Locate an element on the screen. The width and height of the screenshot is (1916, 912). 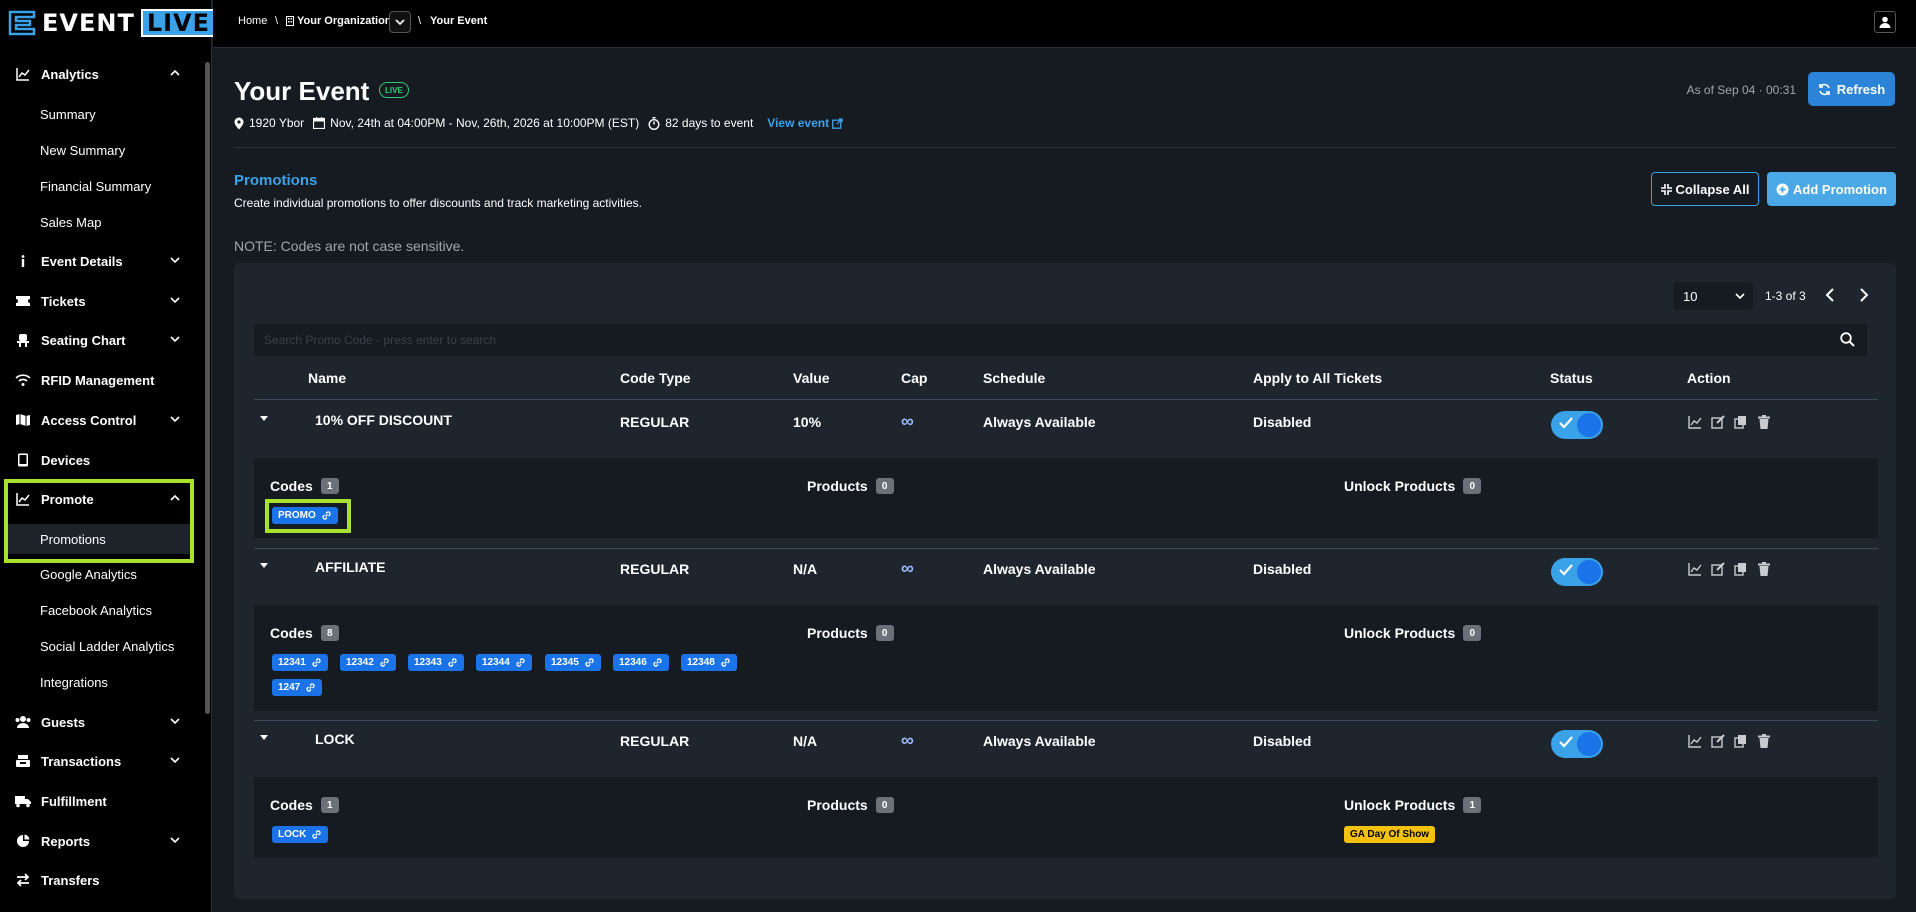
promo-code-chip: 12348 is located at coordinates (709, 662).